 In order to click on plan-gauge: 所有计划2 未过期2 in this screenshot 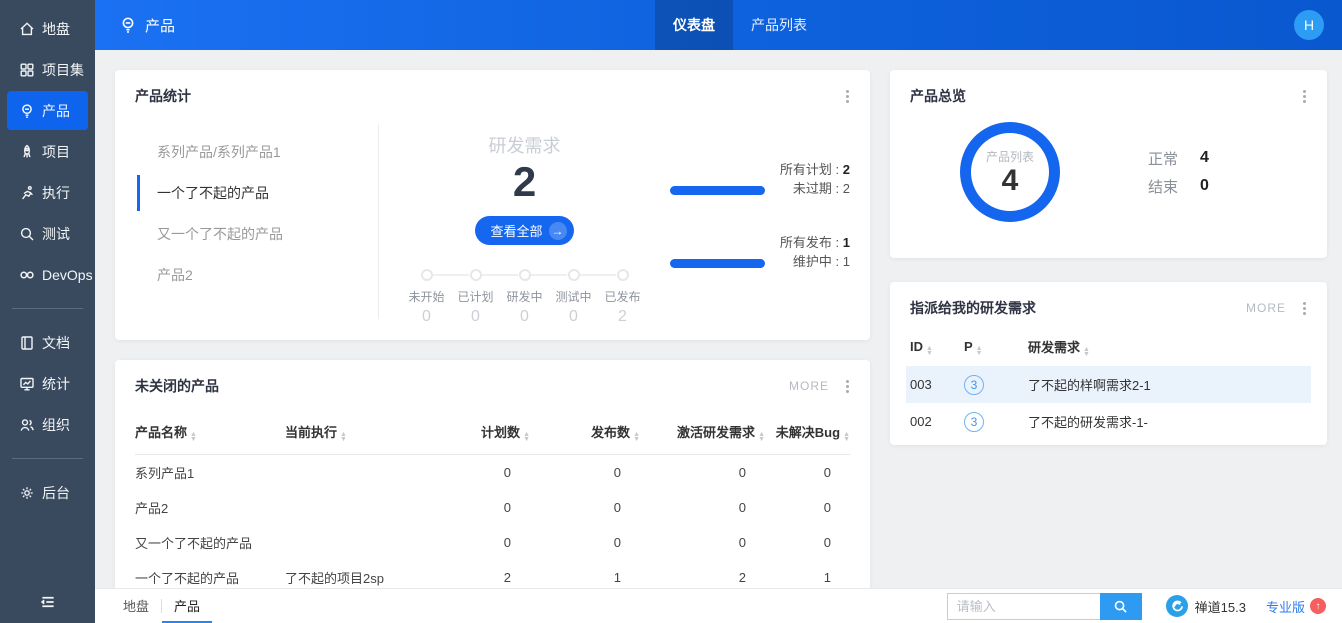, I will do `click(760, 172)`.